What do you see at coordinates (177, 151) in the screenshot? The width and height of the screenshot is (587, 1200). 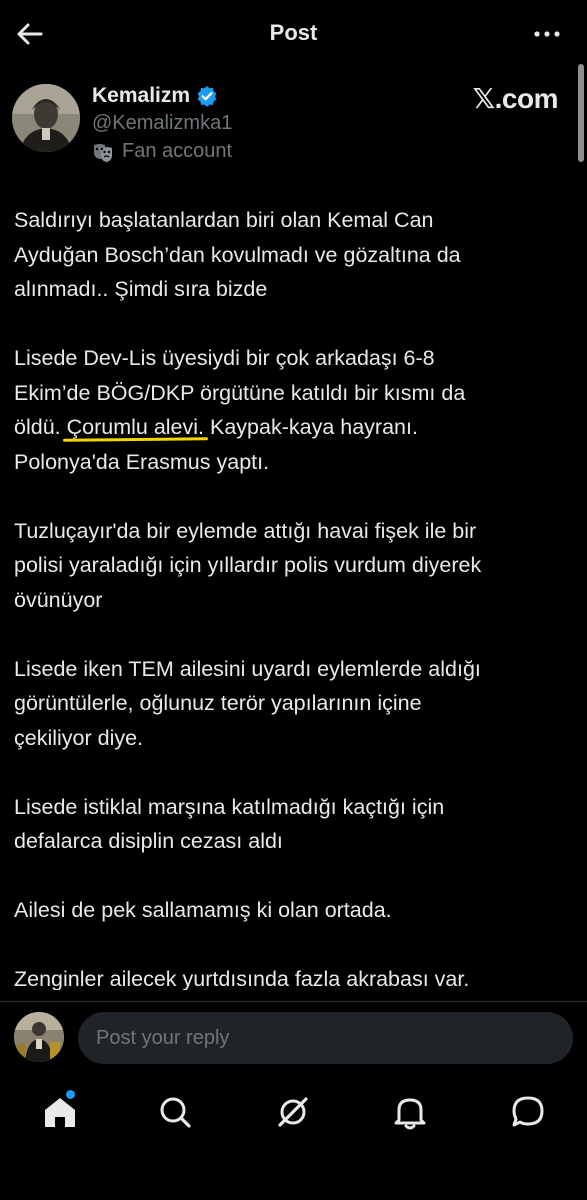 I see `fan-account-label: Fan account` at bounding box center [177, 151].